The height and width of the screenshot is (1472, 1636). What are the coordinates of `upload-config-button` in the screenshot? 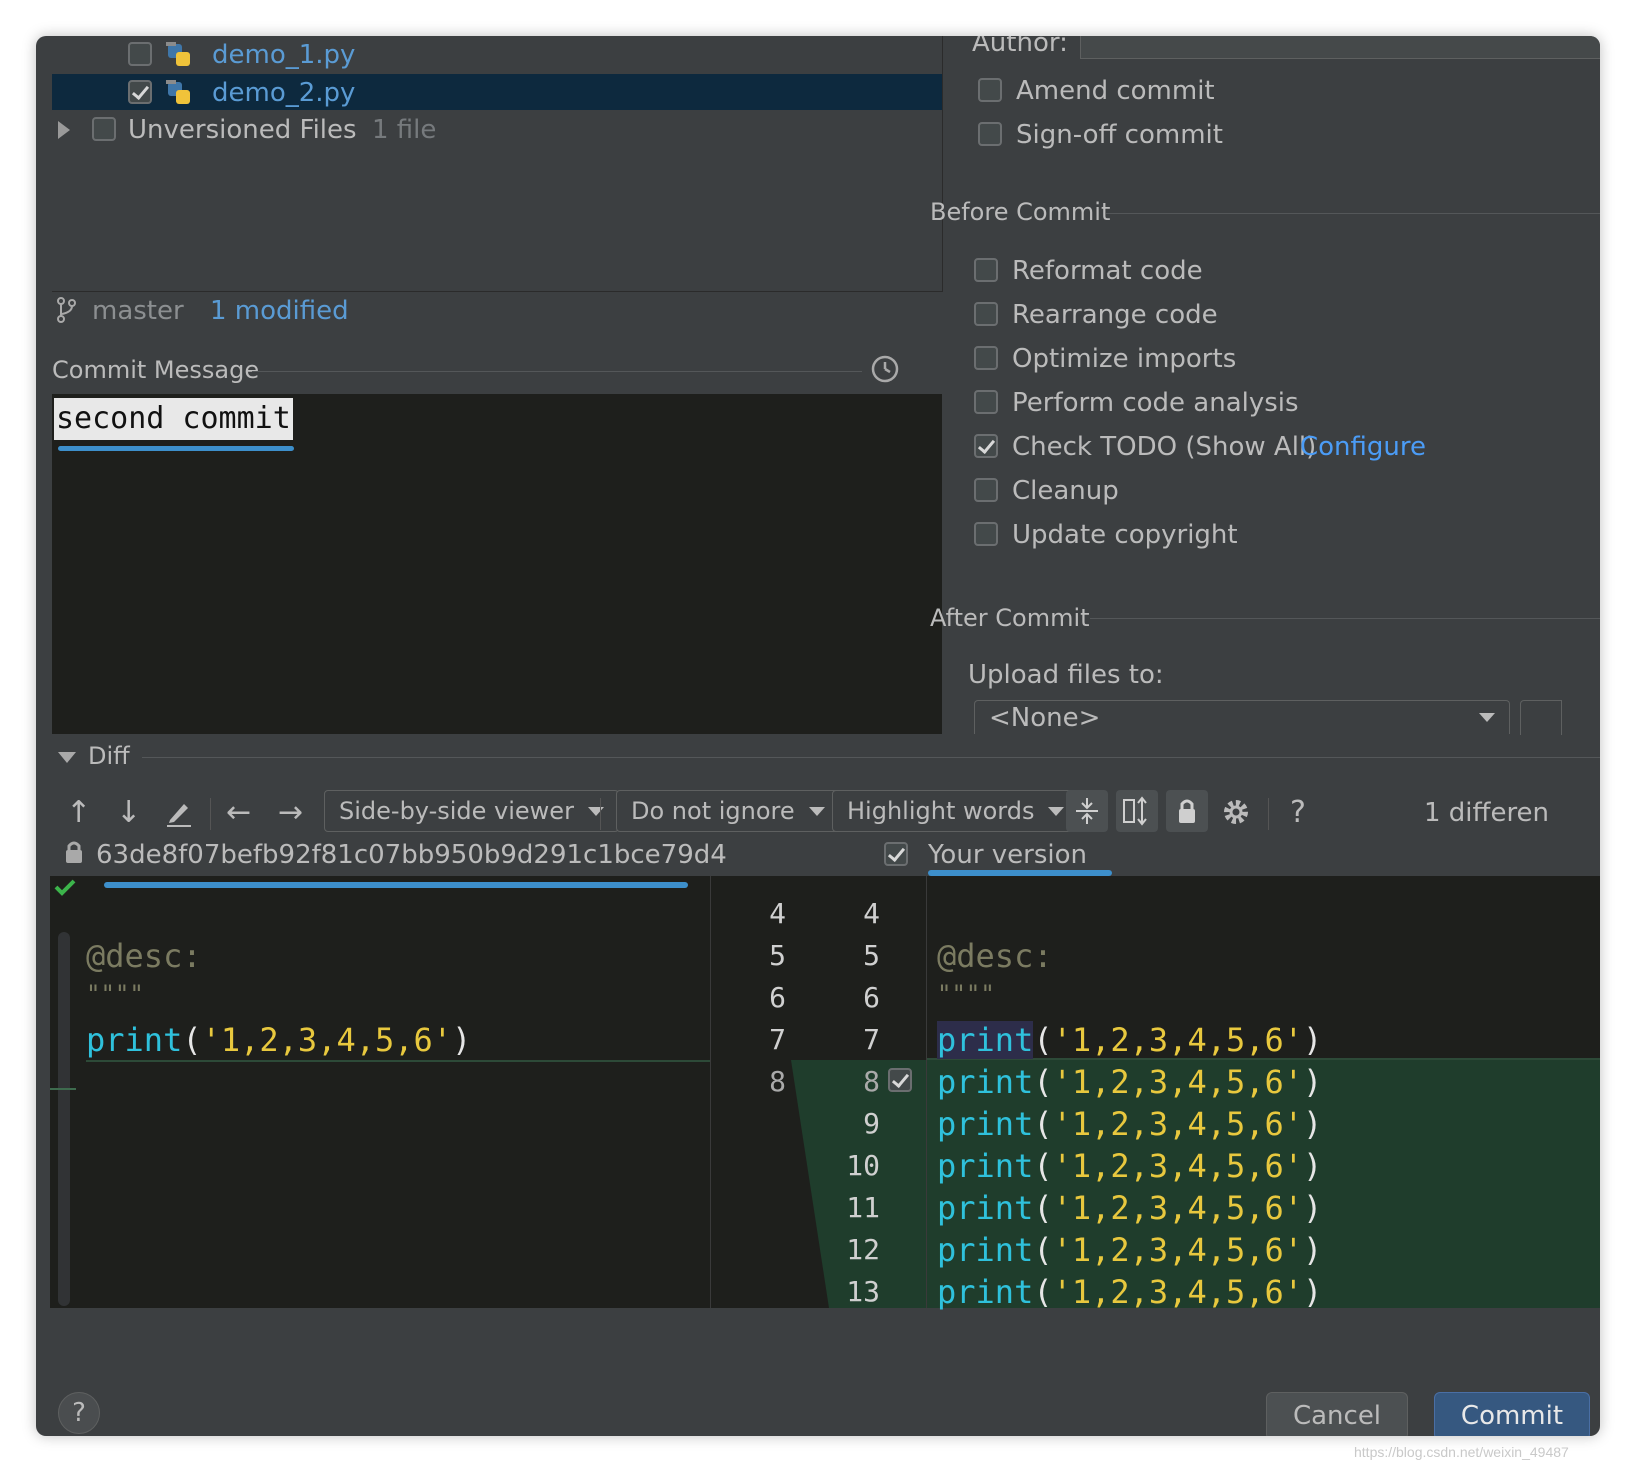 It's located at (1541, 717).